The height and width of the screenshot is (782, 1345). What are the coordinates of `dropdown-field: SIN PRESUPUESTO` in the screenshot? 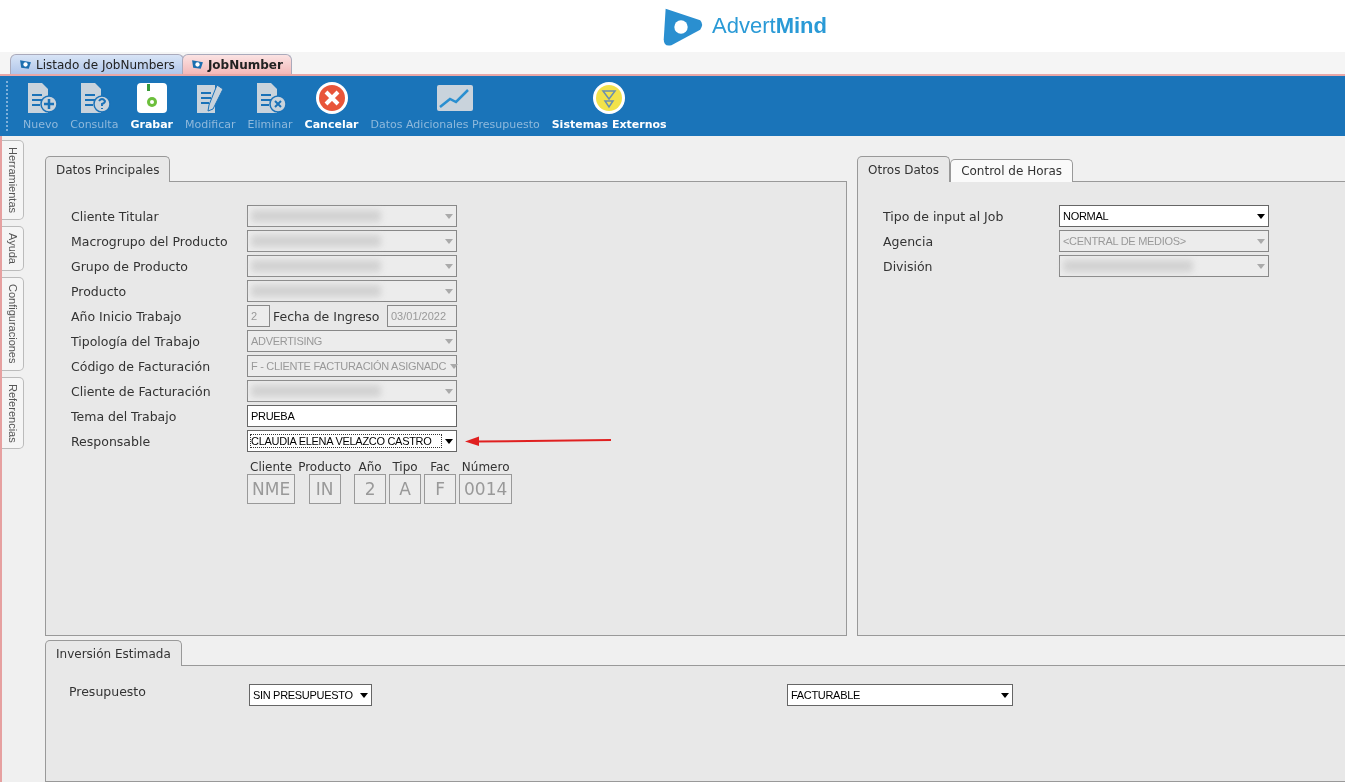 It's located at (310, 695).